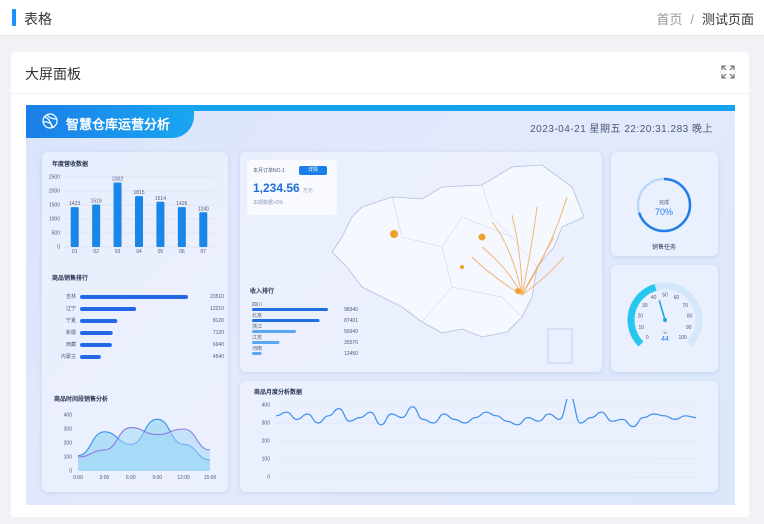 Image resolution: width=764 pixels, height=524 pixels. Describe the element at coordinates (641, 328) in the screenshot. I see `gauge-tick-label: 10` at that location.